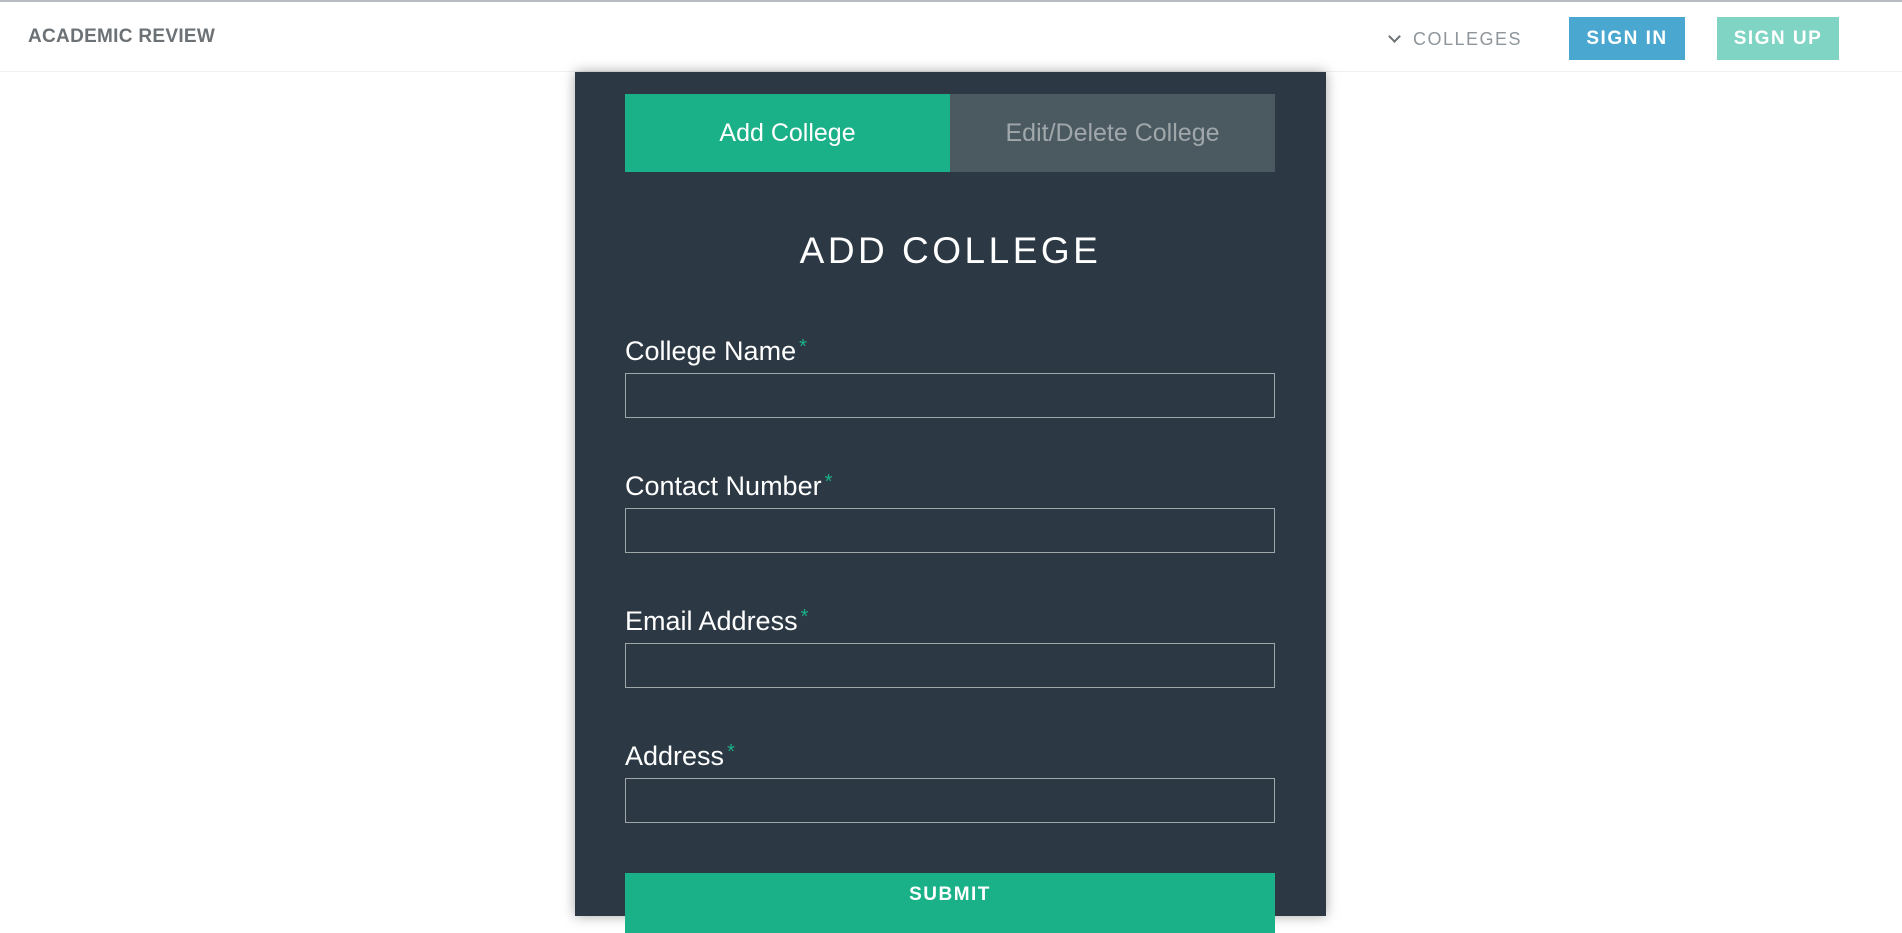 This screenshot has width=1902, height=933. What do you see at coordinates (675, 756) in the screenshot?
I see `address-label-text: Address` at bounding box center [675, 756].